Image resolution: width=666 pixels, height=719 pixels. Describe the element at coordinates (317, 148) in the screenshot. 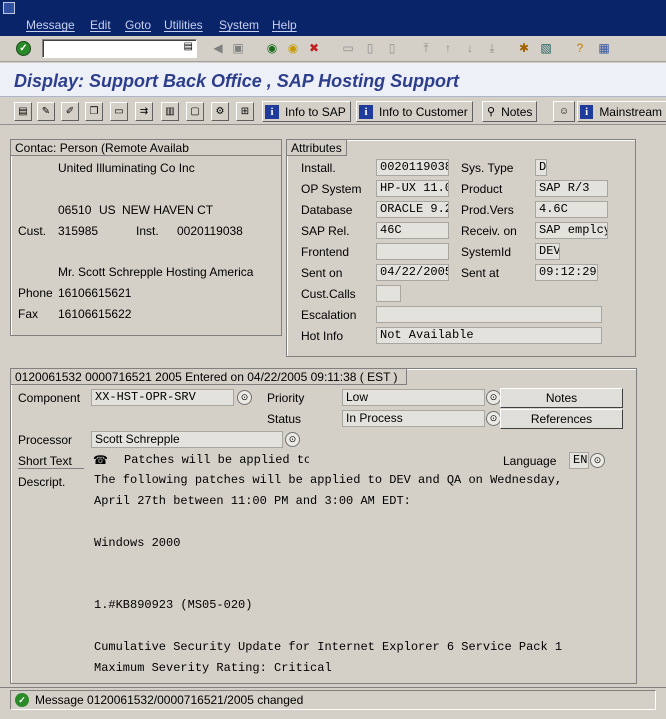

I see `attributes-group-title: Attributes` at that location.